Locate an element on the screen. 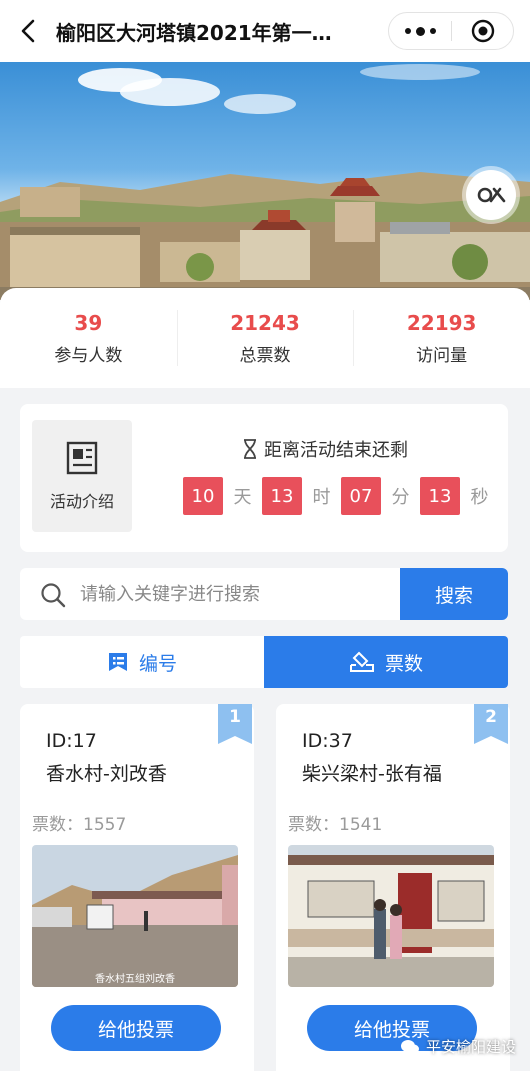 The image size is (530, 1071). target-close-icon is located at coordinates (482, 31).